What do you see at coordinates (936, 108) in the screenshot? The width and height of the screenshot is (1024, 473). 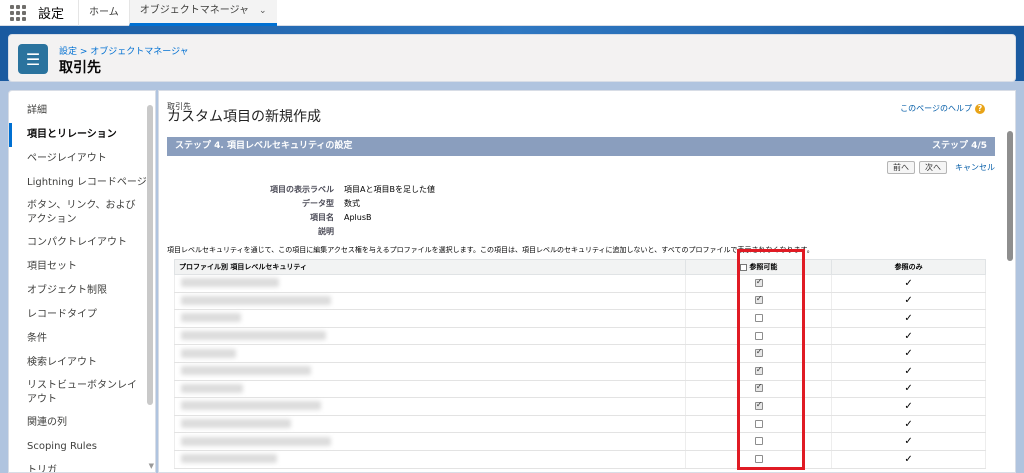 I see `help-link-label: このページのヘルプ` at bounding box center [936, 108].